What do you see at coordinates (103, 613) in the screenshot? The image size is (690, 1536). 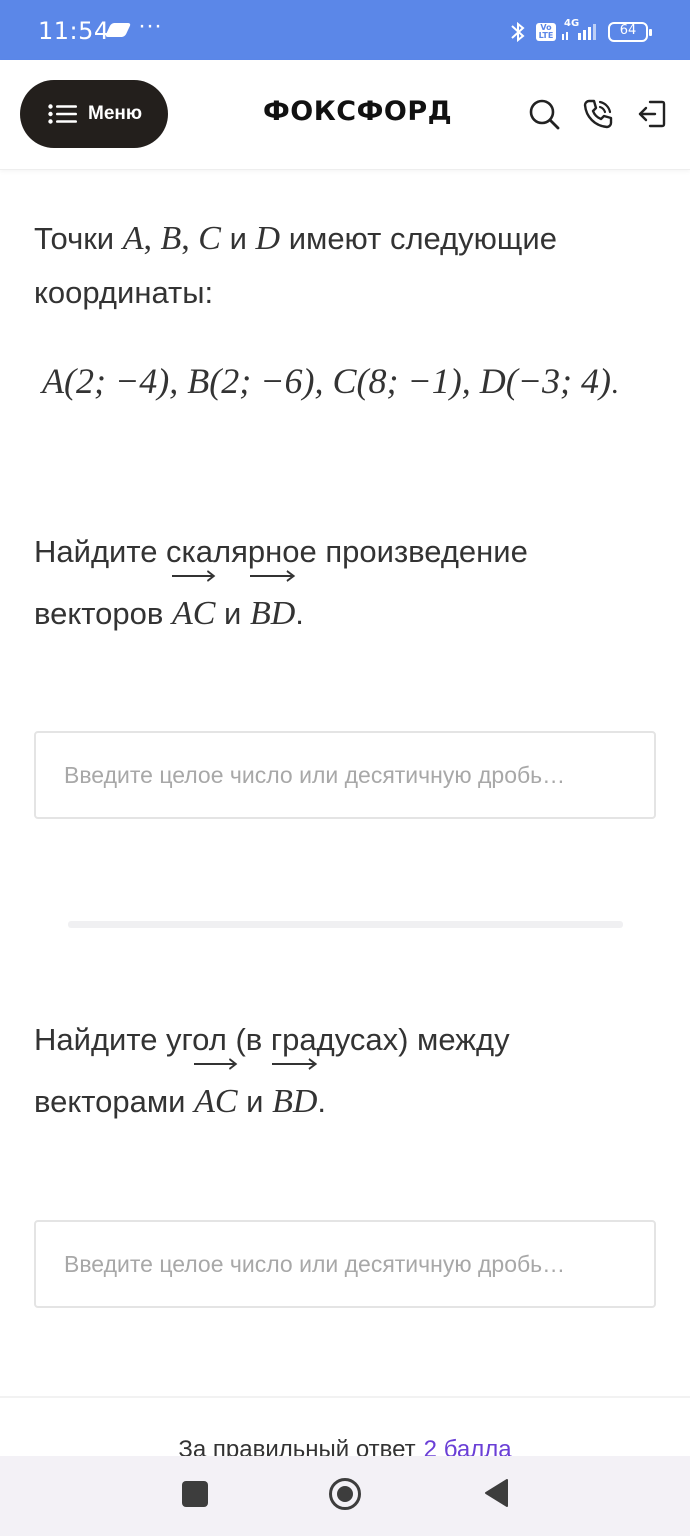 I see `question-prefix: векторов` at bounding box center [103, 613].